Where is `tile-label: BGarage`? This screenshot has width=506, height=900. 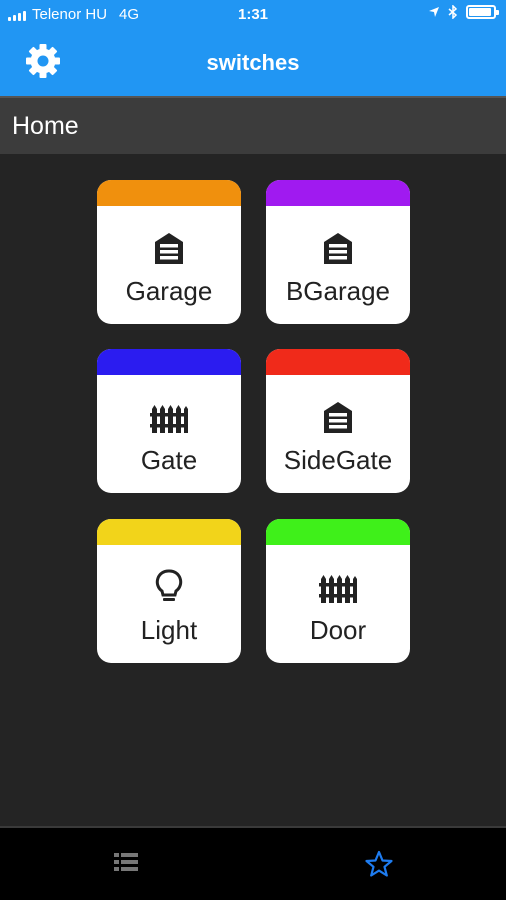 tile-label: BGarage is located at coordinates (338, 291).